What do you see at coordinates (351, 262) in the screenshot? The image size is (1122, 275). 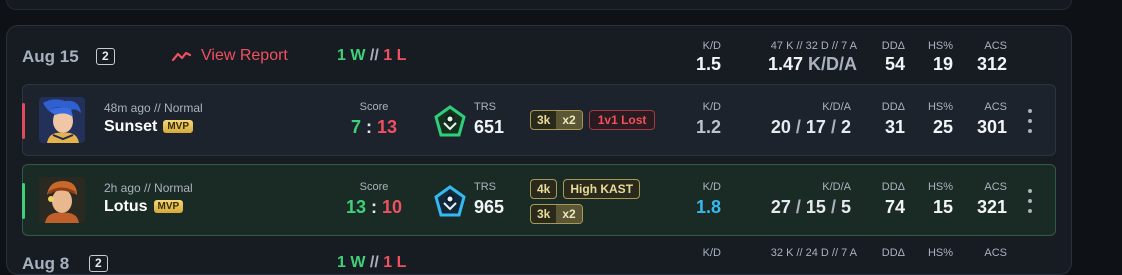 I see `wins-count-2: 1 W` at bounding box center [351, 262].